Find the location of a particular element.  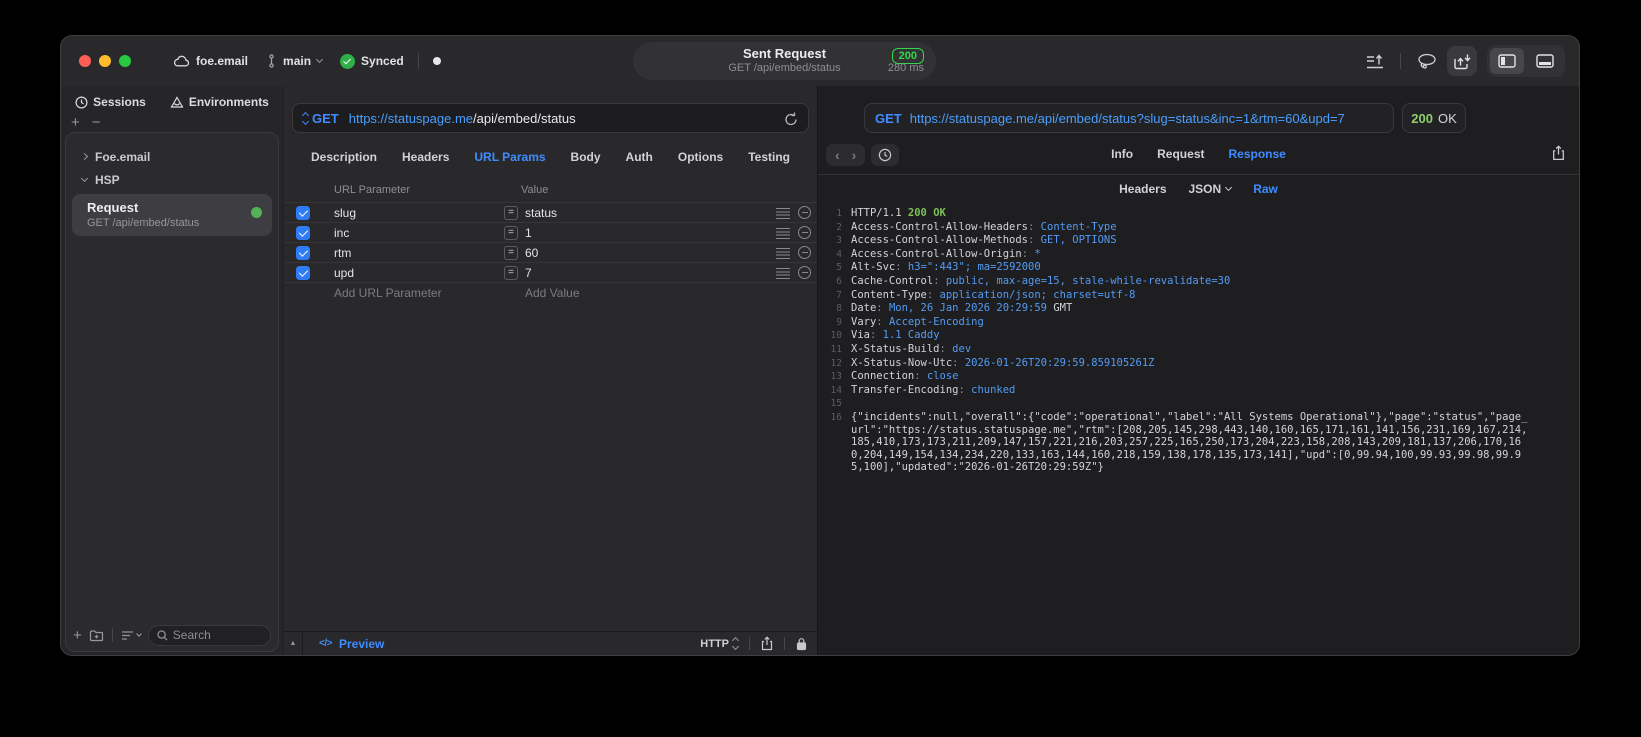

preview-button: </> Preview is located at coordinates (351, 644).